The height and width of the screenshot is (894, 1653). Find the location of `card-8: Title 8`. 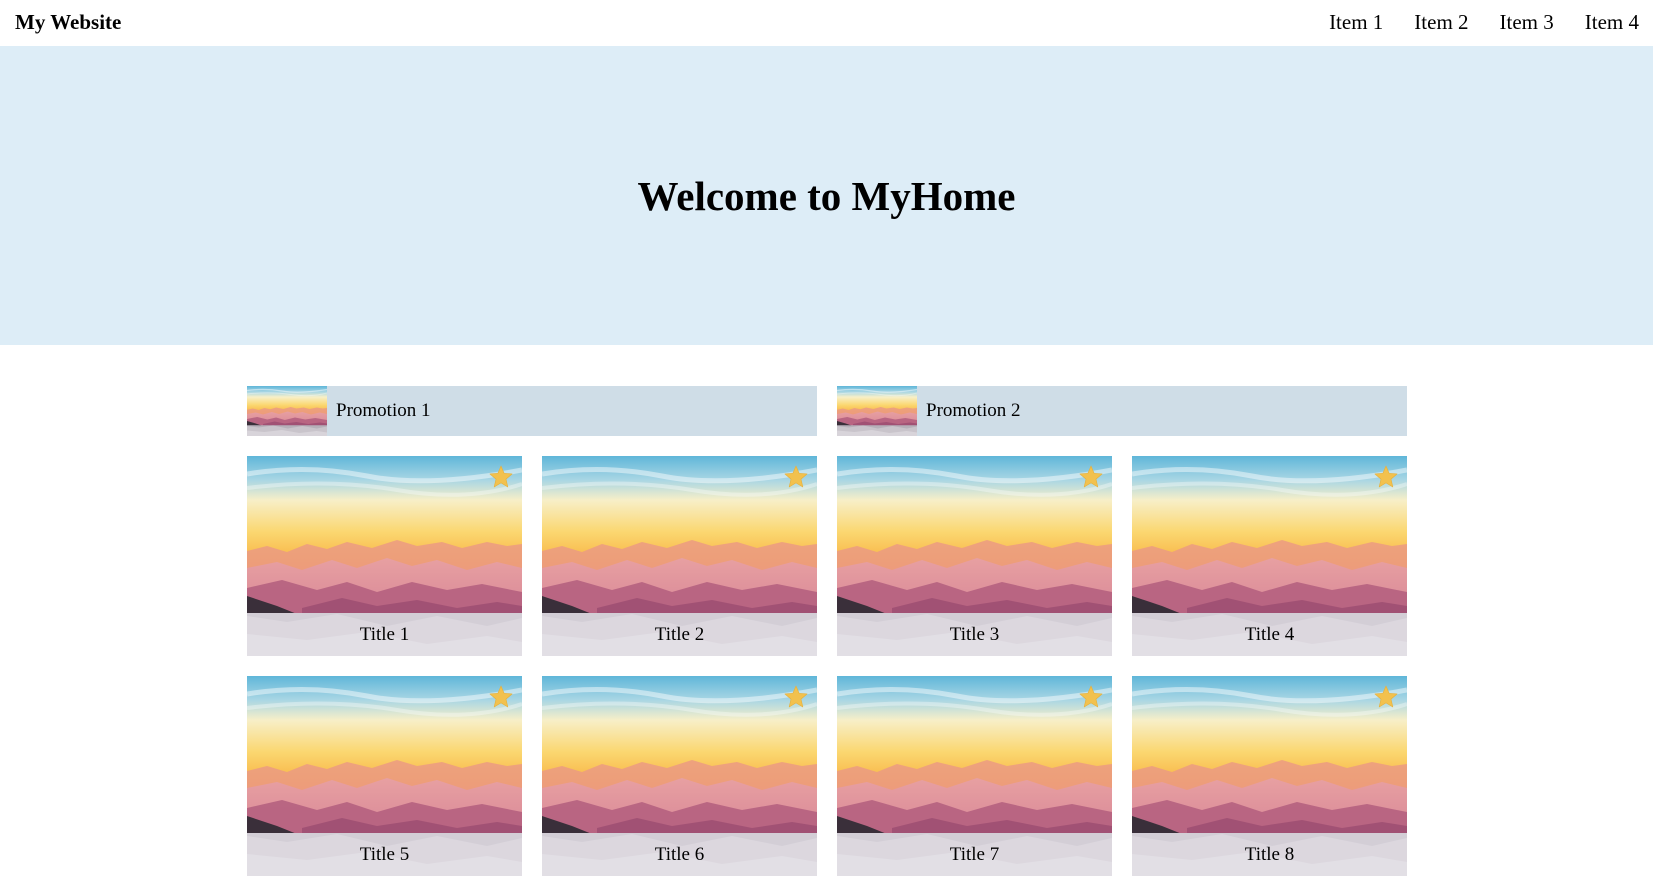

card-8: Title 8 is located at coordinates (1269, 776).